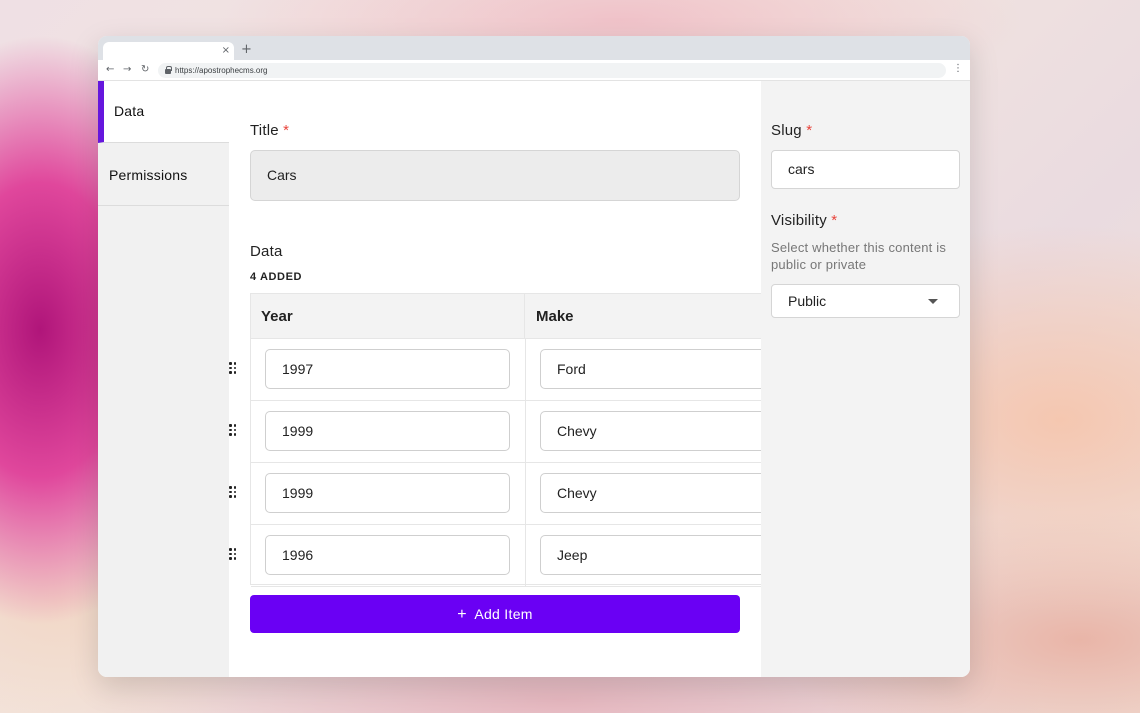 The image size is (1140, 713). What do you see at coordinates (163, 379) in the screenshot?
I see `side-nav: Data Permissions` at bounding box center [163, 379].